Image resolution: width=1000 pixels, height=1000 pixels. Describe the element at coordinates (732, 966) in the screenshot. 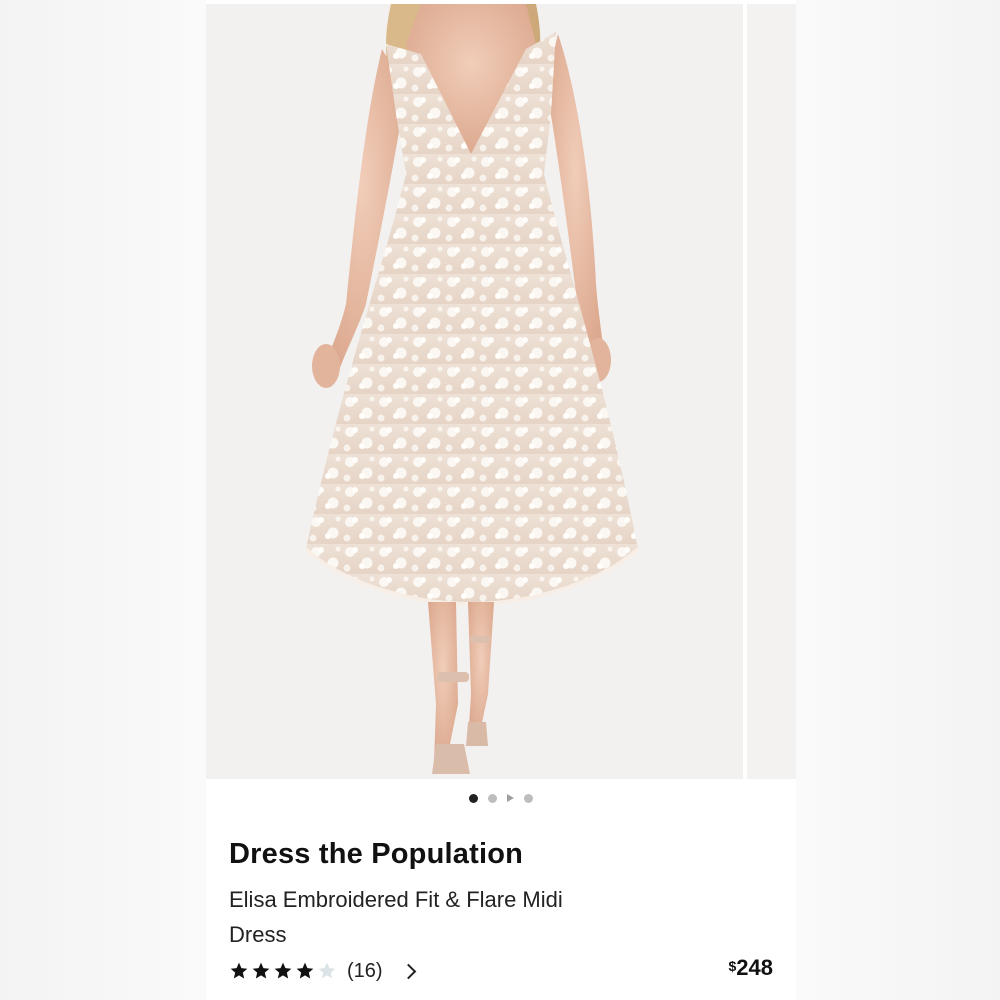

I see `currency-symbol: $` at that location.